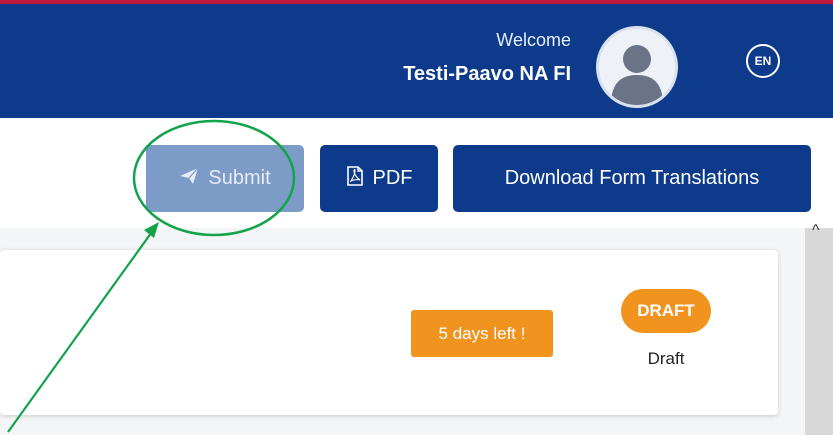 Image resolution: width=833 pixels, height=435 pixels. Describe the element at coordinates (81, 330) in the screenshot. I see `annotation-arrow` at that location.